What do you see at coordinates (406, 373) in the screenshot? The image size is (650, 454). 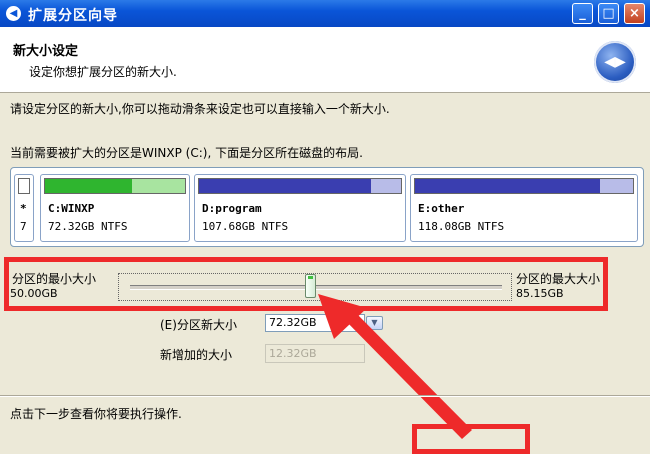 I see `annotation-arrow-shaft` at bounding box center [406, 373].